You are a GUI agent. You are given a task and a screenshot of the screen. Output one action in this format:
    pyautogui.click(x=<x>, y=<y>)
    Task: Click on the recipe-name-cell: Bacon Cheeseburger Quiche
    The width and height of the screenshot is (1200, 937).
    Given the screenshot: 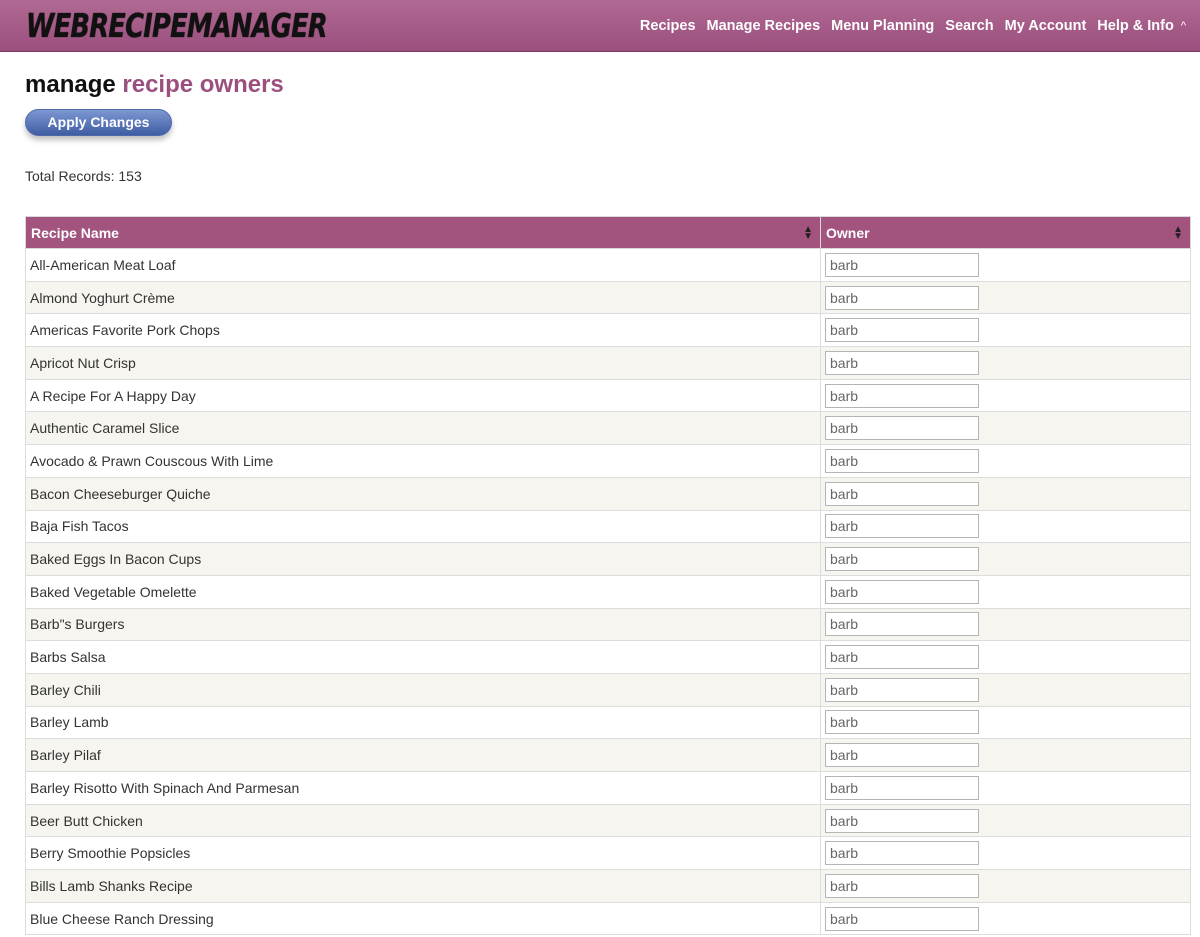 What is the action you would take?
    pyautogui.click(x=423, y=493)
    